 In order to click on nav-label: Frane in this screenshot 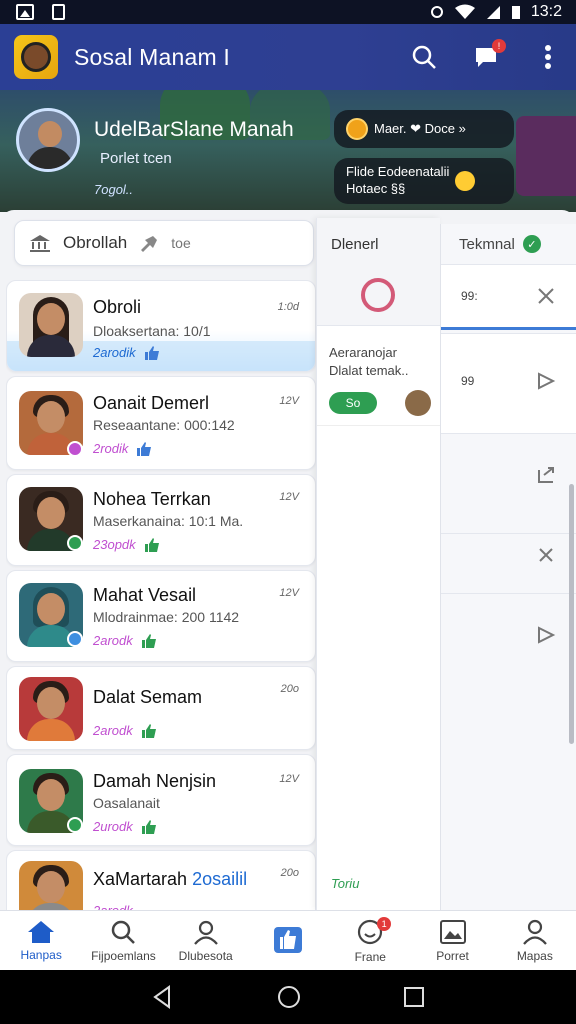, I will do `click(370, 956)`.